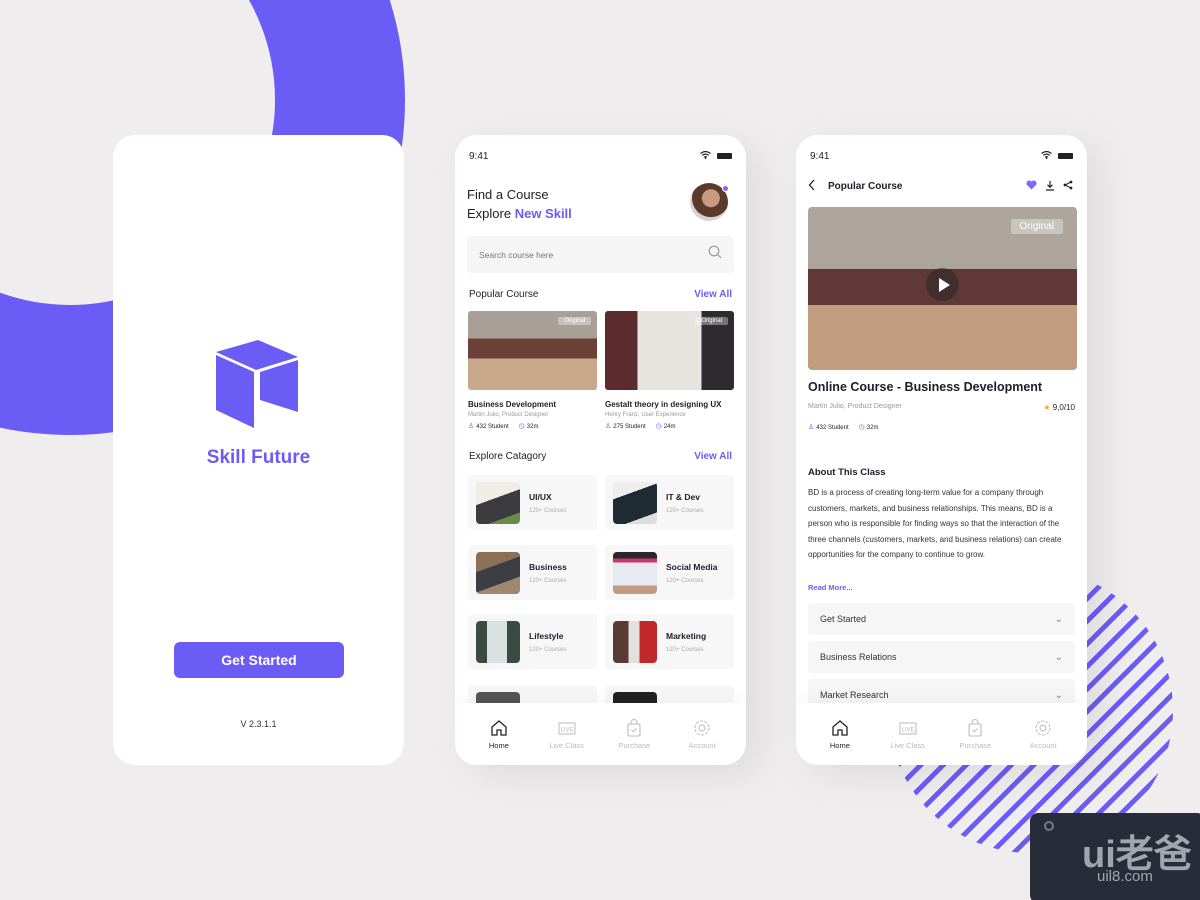 This screenshot has height=900, width=1200. What do you see at coordinates (634, 727) in the screenshot?
I see `bag-icon` at bounding box center [634, 727].